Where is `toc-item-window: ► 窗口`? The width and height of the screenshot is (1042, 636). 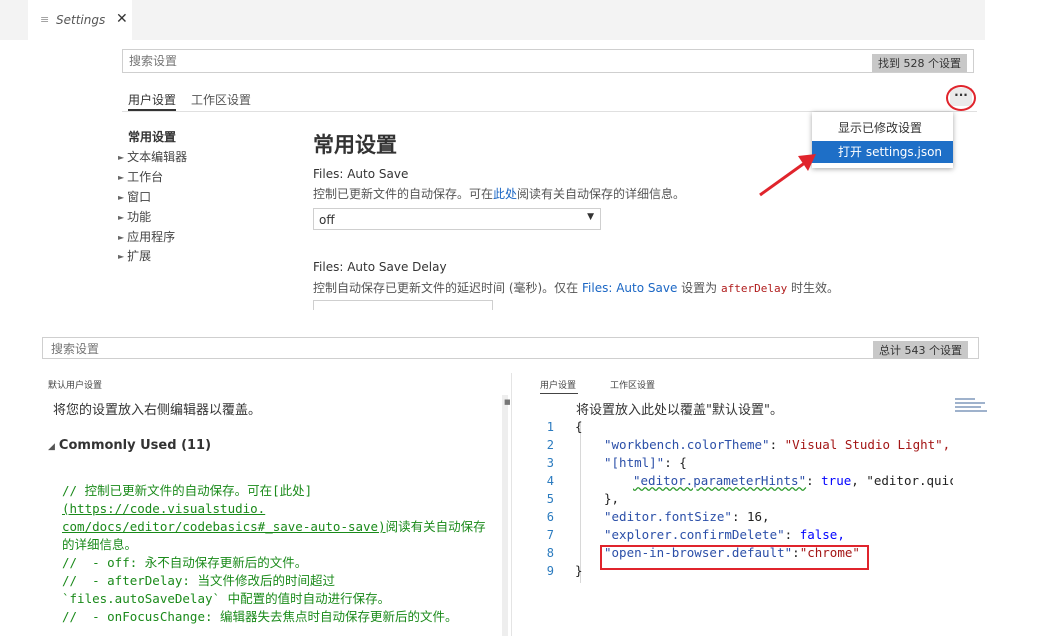 toc-item-window: ► 窗口 is located at coordinates (134, 196).